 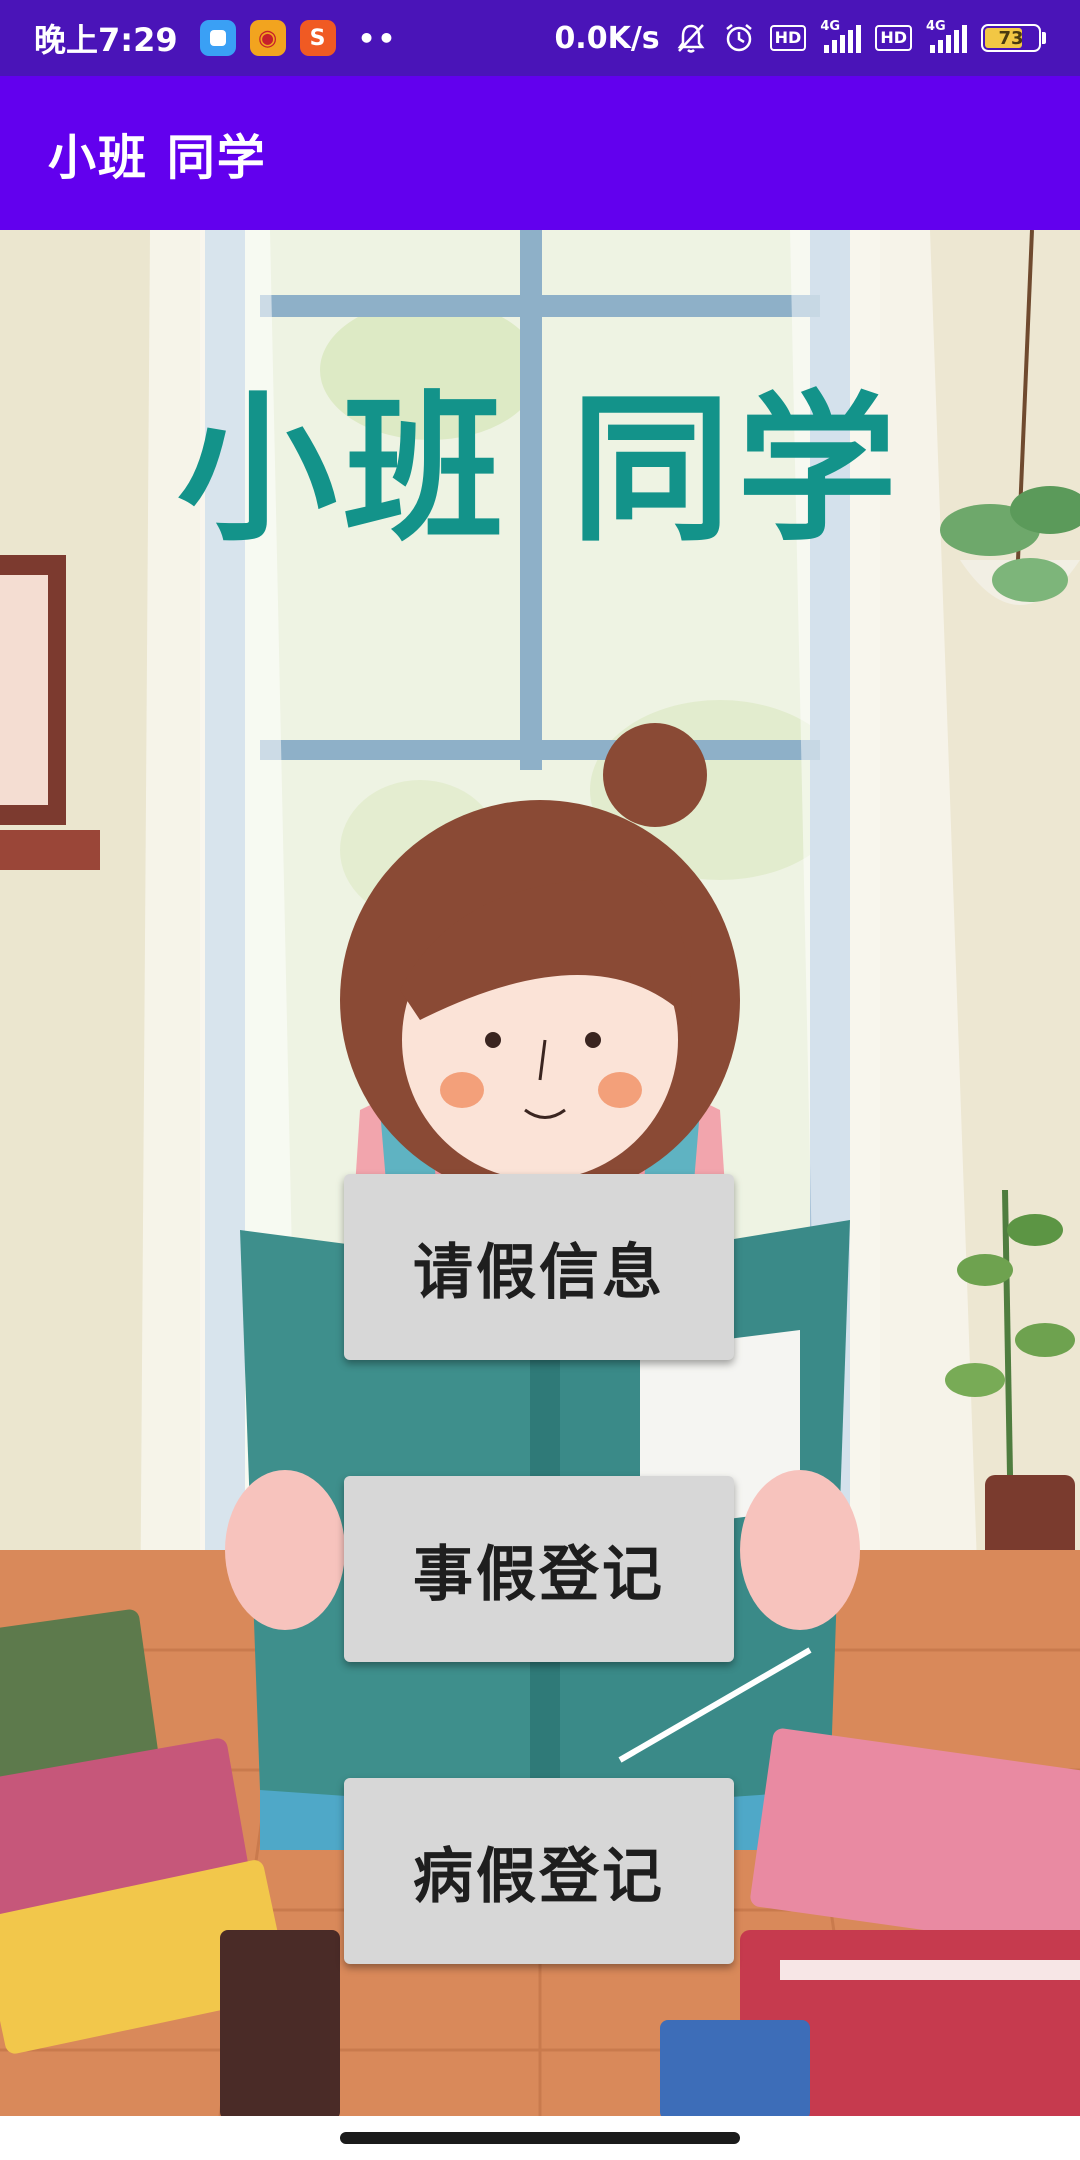 What do you see at coordinates (540, 469) in the screenshot?
I see `hero-title: 小班 同学` at bounding box center [540, 469].